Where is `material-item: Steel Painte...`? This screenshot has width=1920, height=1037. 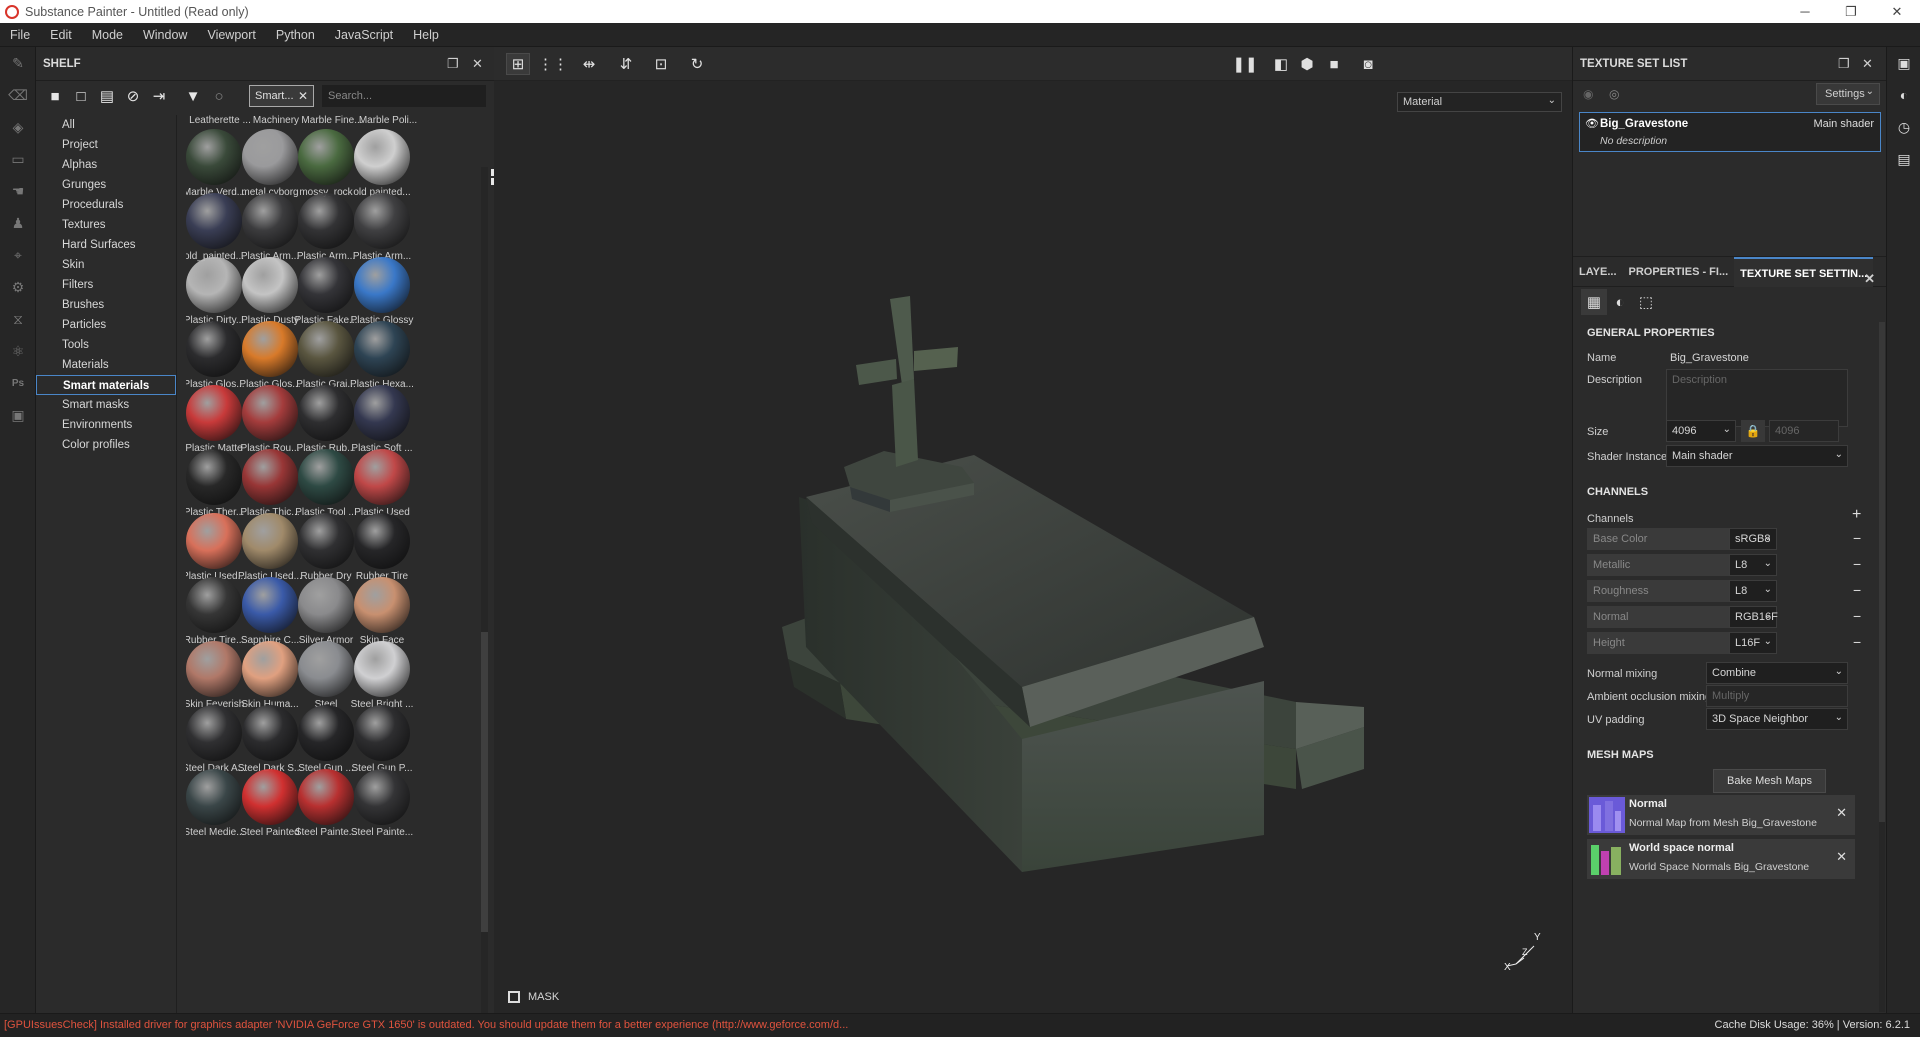 material-item: Steel Painte... is located at coordinates (382, 808).